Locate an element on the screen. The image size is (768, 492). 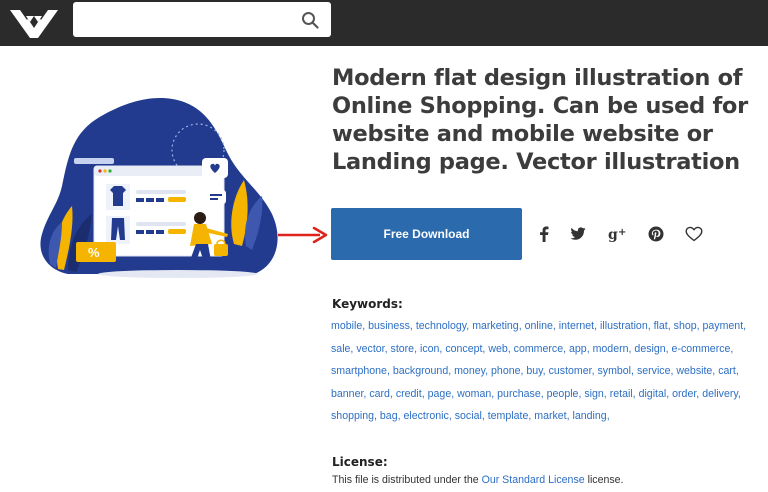
keyword-link: sign, is located at coordinates (595, 394).